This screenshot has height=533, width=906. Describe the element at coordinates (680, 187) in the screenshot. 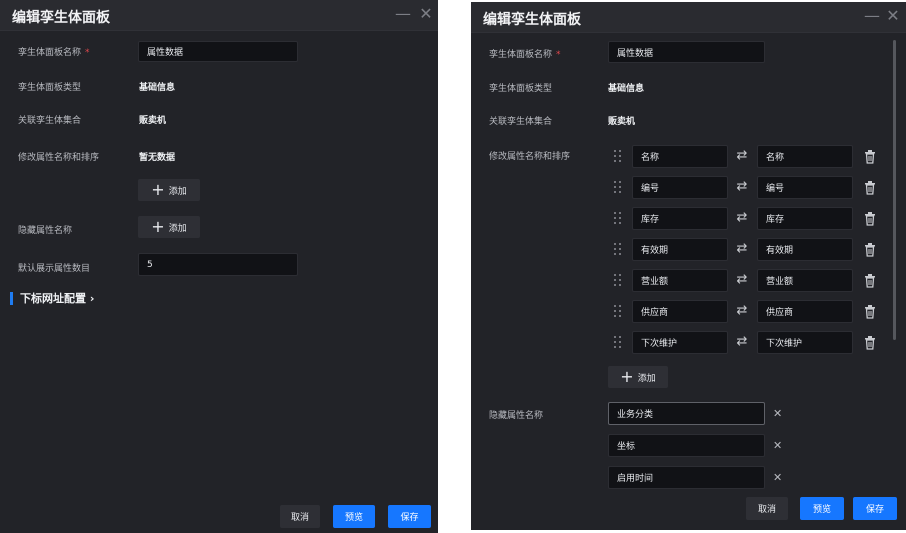

I see `original-attr-name: 编号` at that location.